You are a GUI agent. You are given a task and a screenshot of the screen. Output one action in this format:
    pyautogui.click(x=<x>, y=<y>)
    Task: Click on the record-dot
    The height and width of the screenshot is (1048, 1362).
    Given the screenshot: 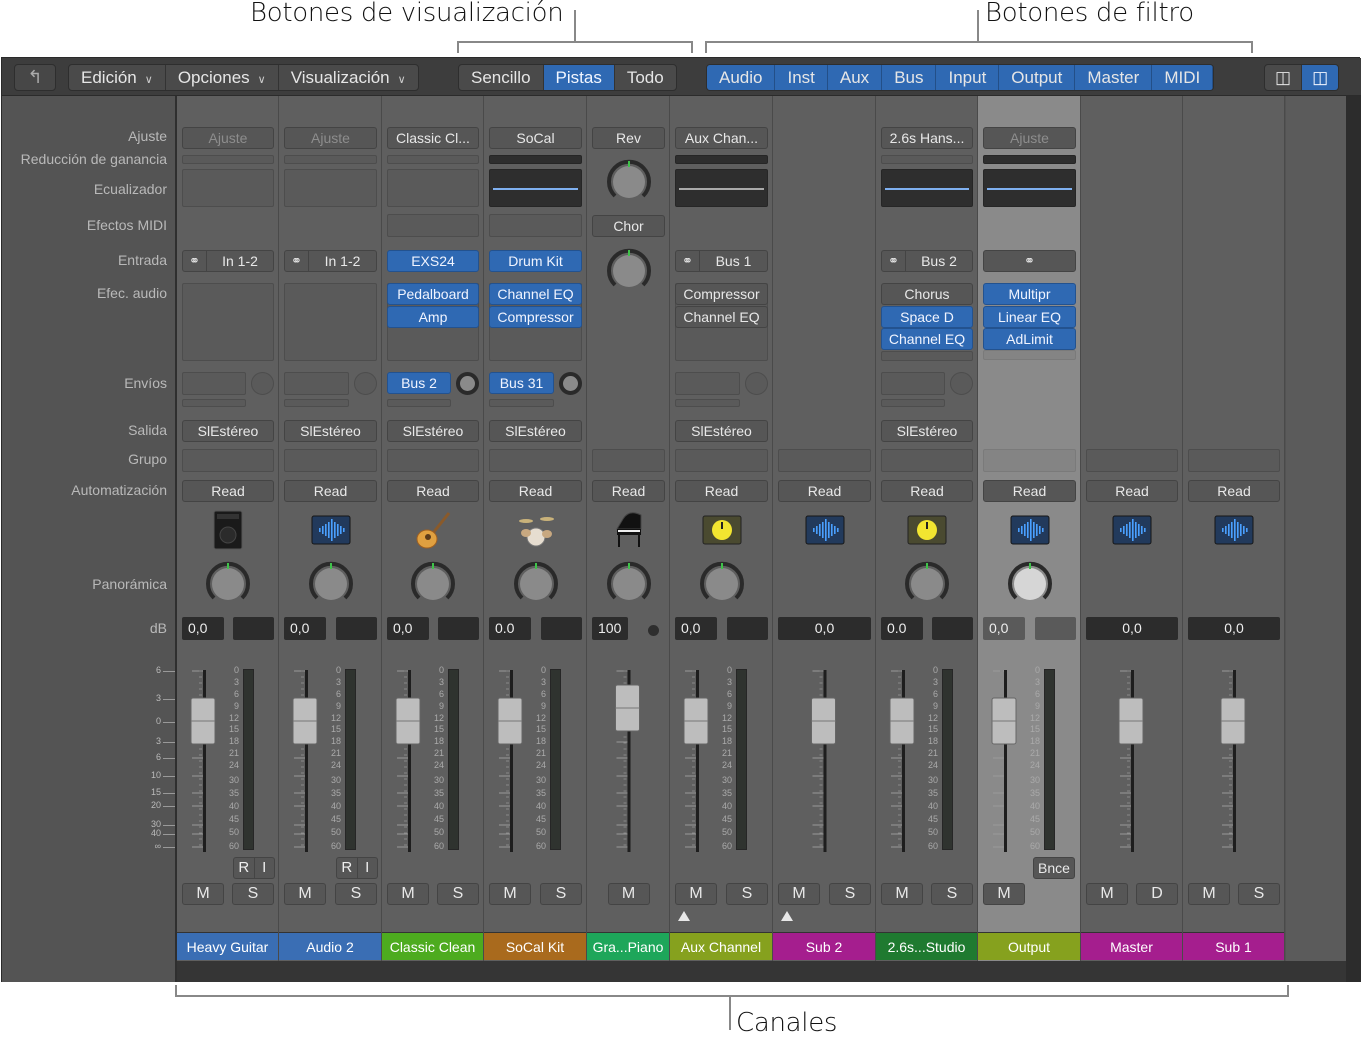 What is the action you would take?
    pyautogui.click(x=653, y=630)
    